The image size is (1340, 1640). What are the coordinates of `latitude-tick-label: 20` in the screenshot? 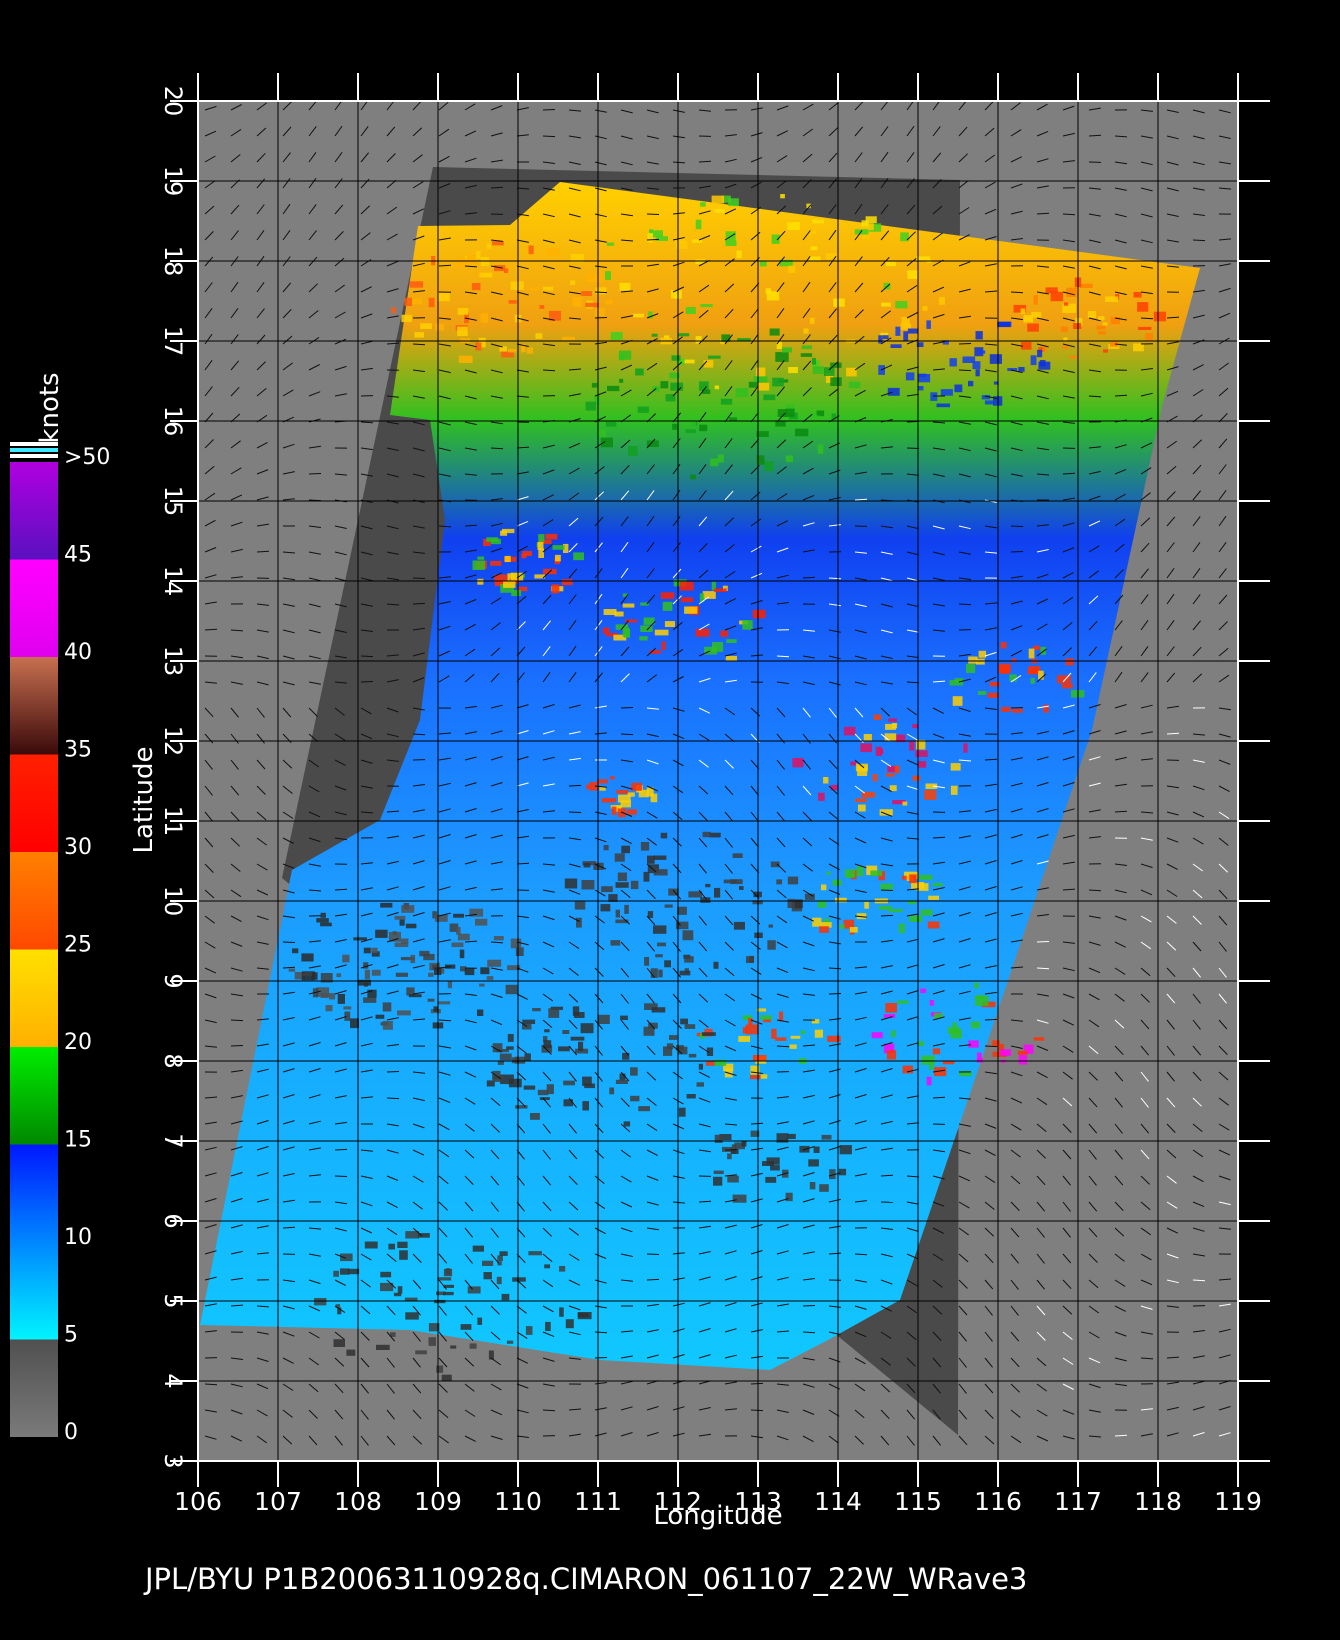 It's located at (173, 101).